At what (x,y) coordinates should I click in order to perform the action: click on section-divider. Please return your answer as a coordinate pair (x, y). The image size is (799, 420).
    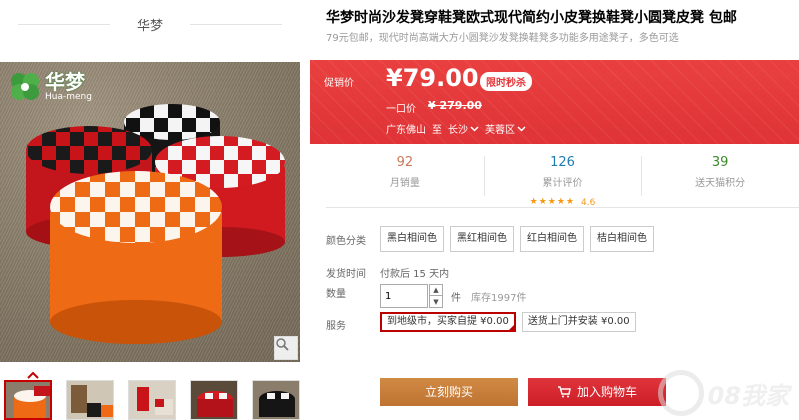
    Looking at the image, I should click on (562, 207).